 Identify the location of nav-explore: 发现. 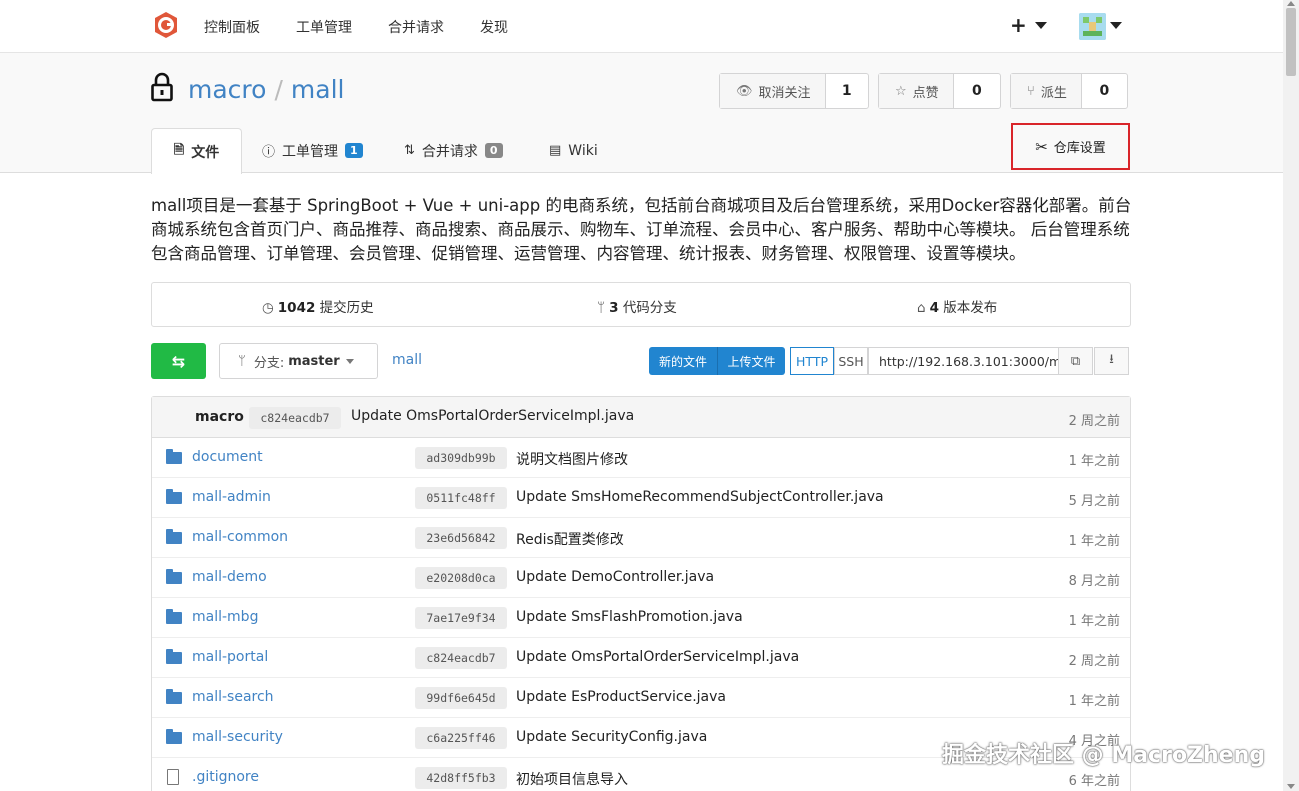
(494, 27).